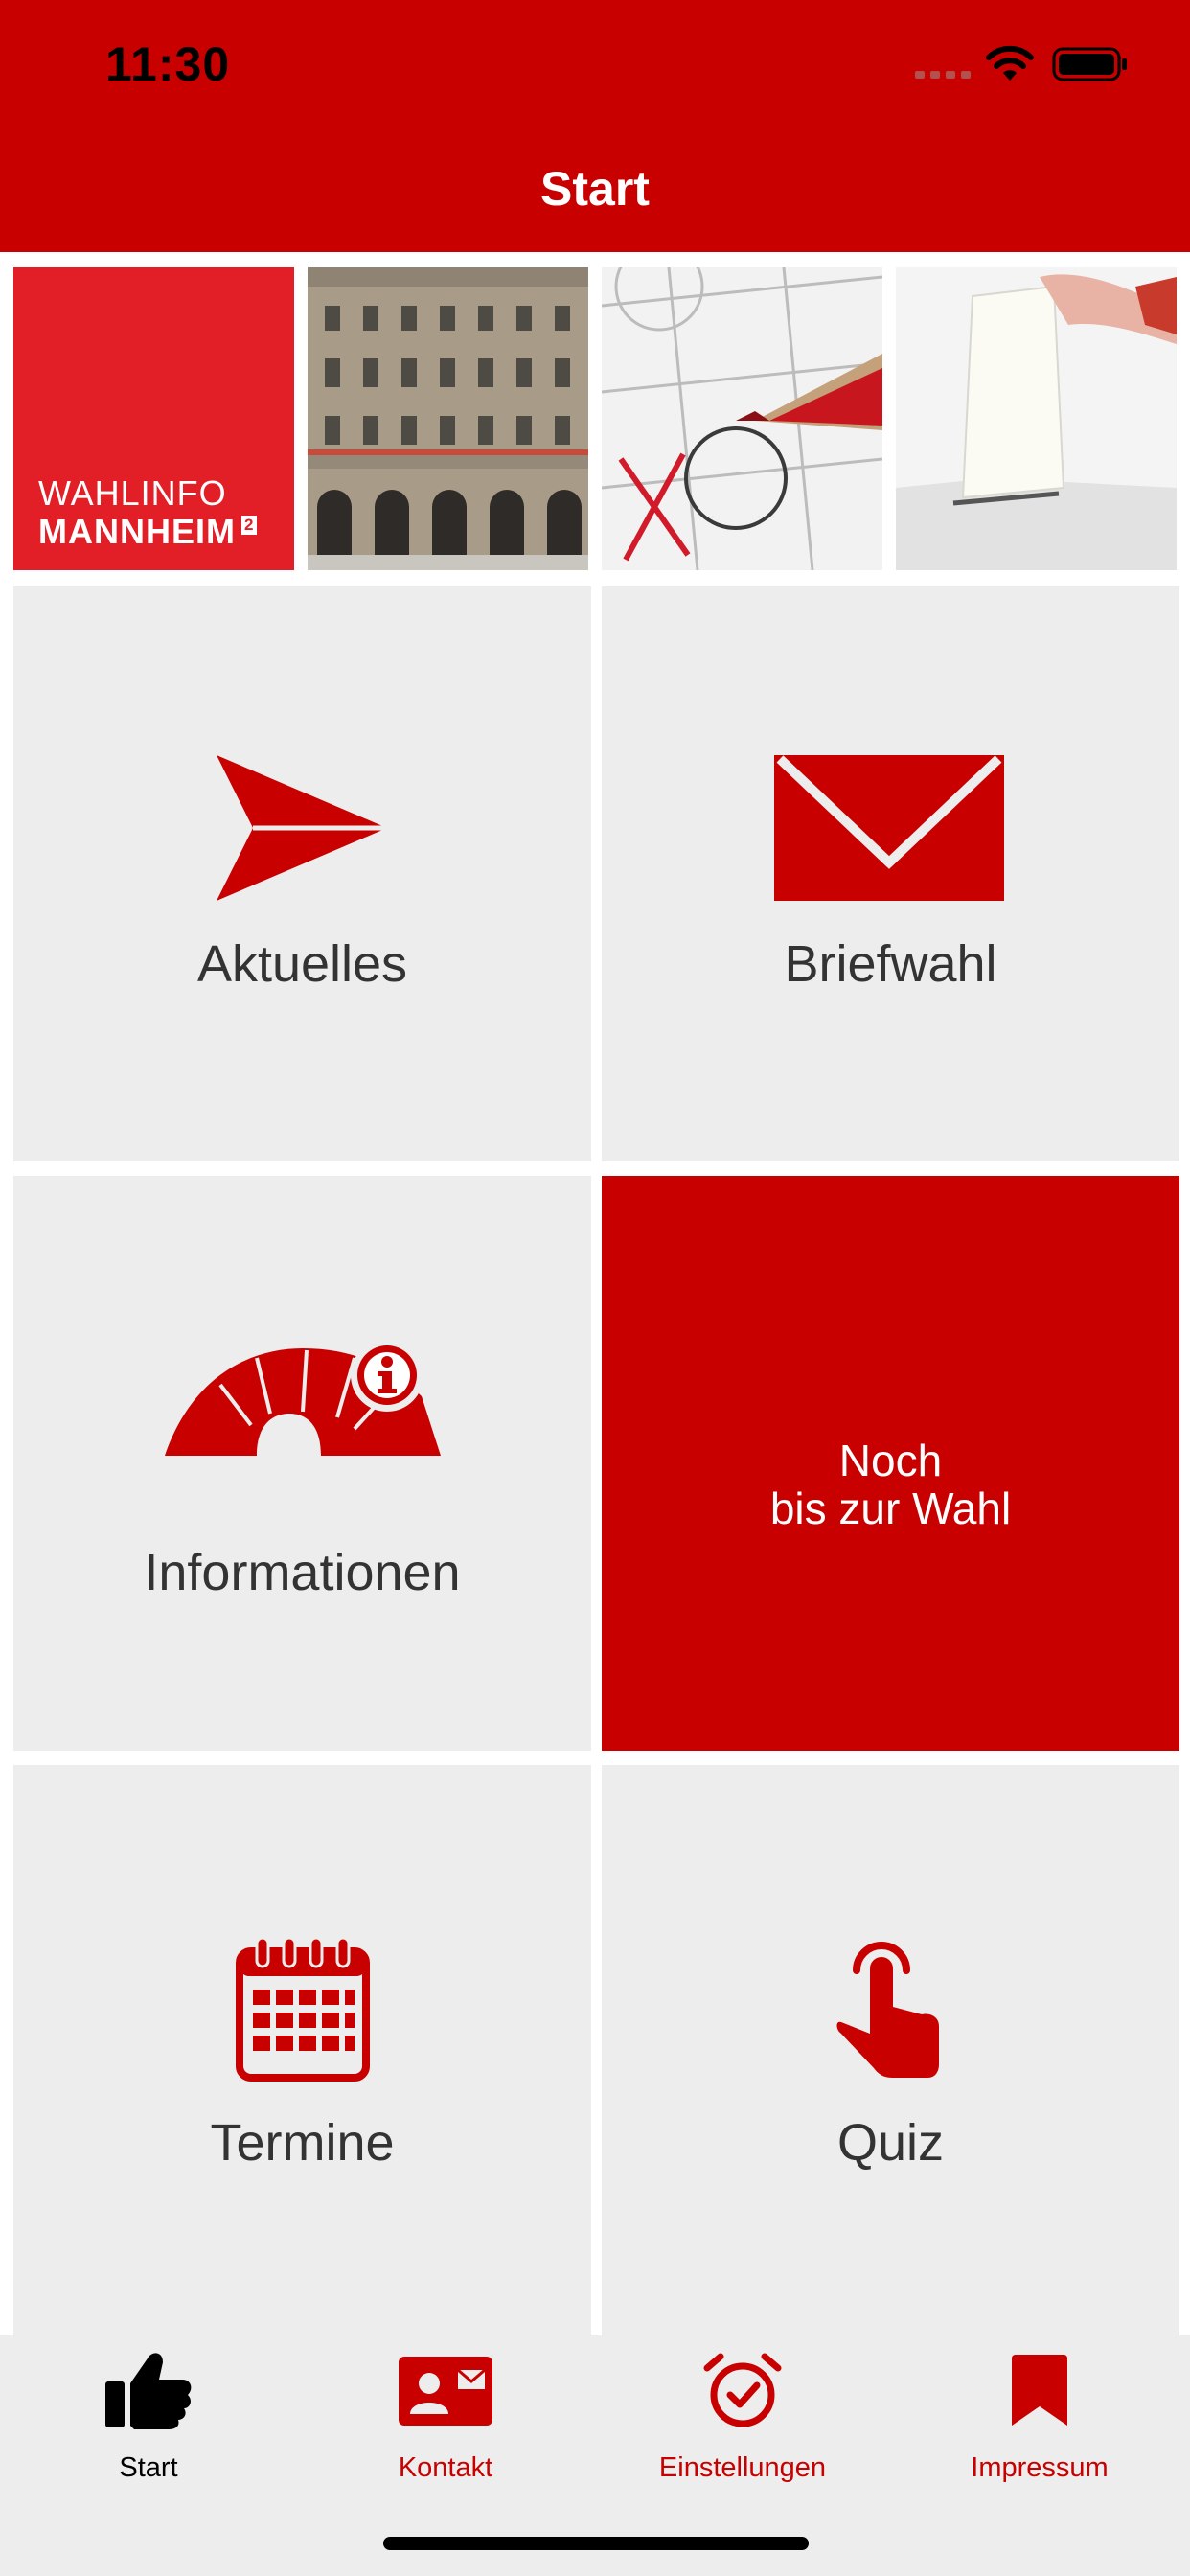 This screenshot has width=1190, height=2576. What do you see at coordinates (595, 189) in the screenshot?
I see `page-title: Start` at bounding box center [595, 189].